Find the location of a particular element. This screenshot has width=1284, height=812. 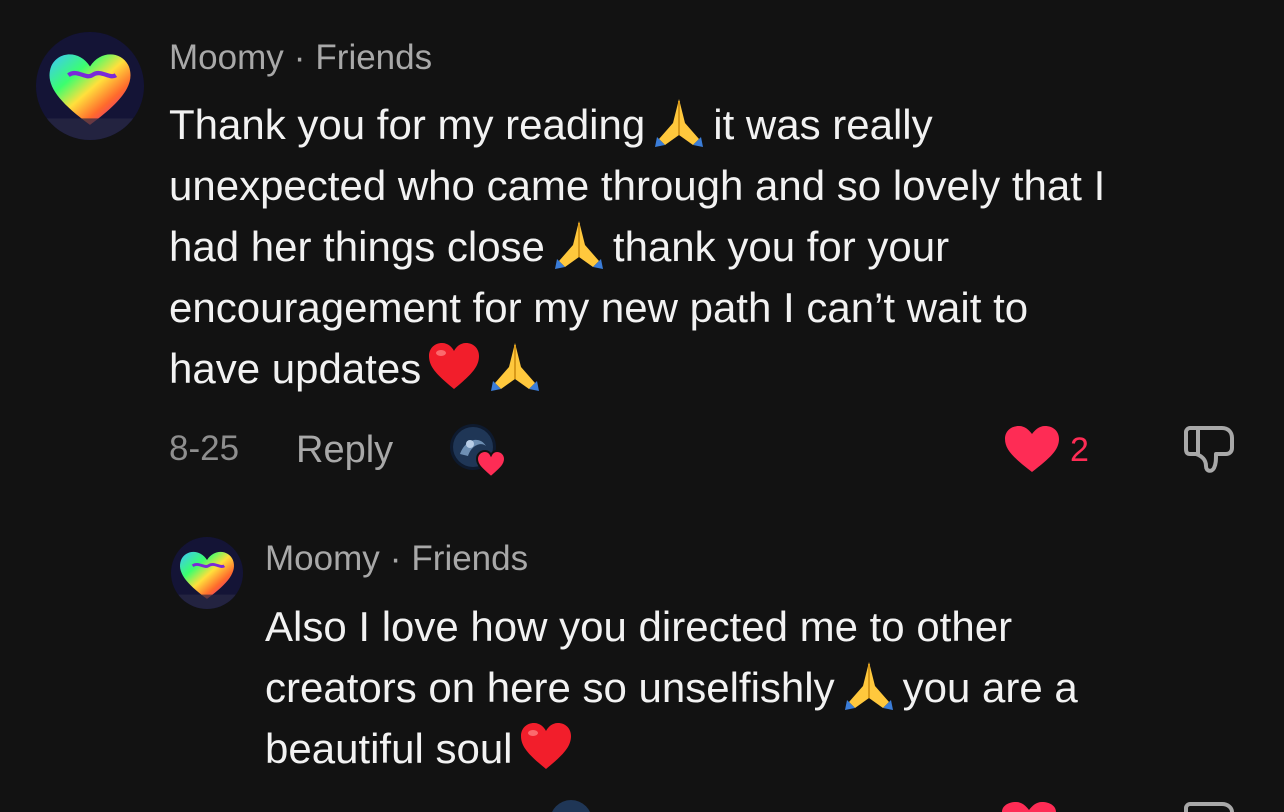

comment-line: it was really is located at coordinates (823, 124).